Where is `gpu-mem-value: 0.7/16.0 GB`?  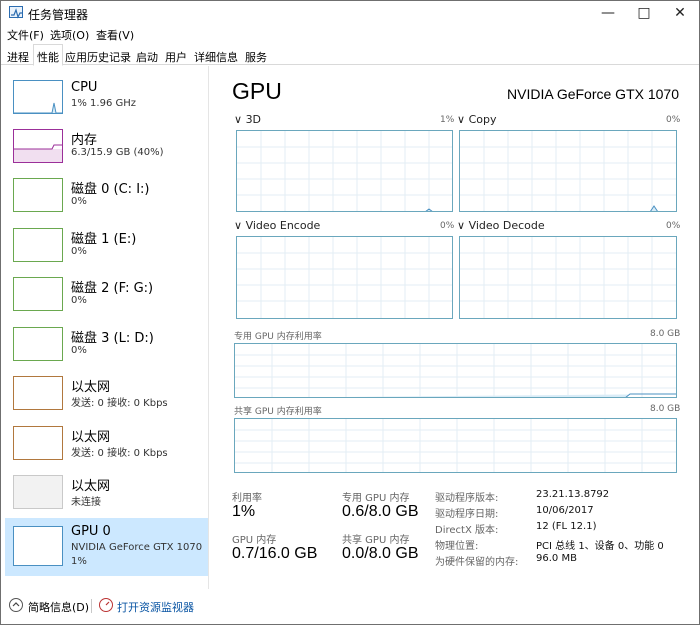
gpu-mem-value: 0.7/16.0 GB is located at coordinates (275, 553).